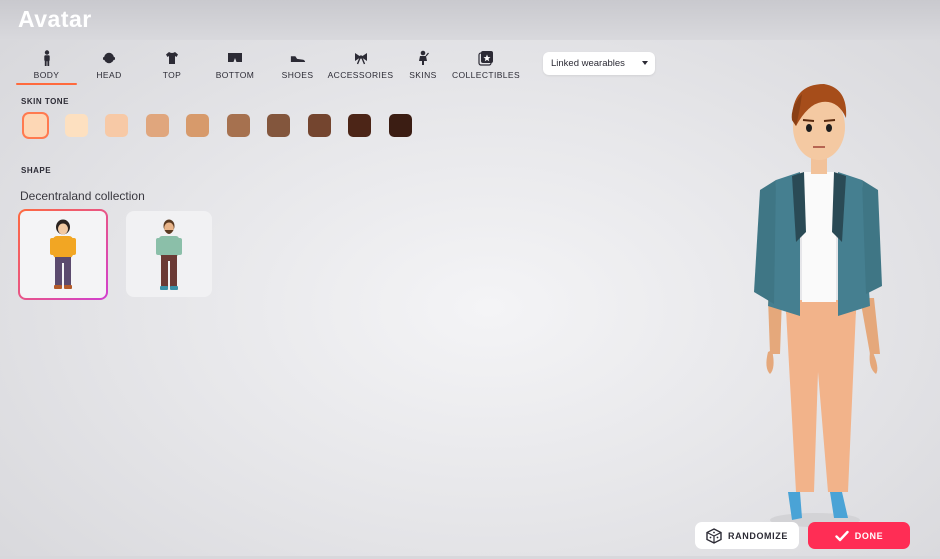 This screenshot has height=559, width=940. Describe the element at coordinates (298, 58) in the screenshot. I see `shoe-icon` at that location.